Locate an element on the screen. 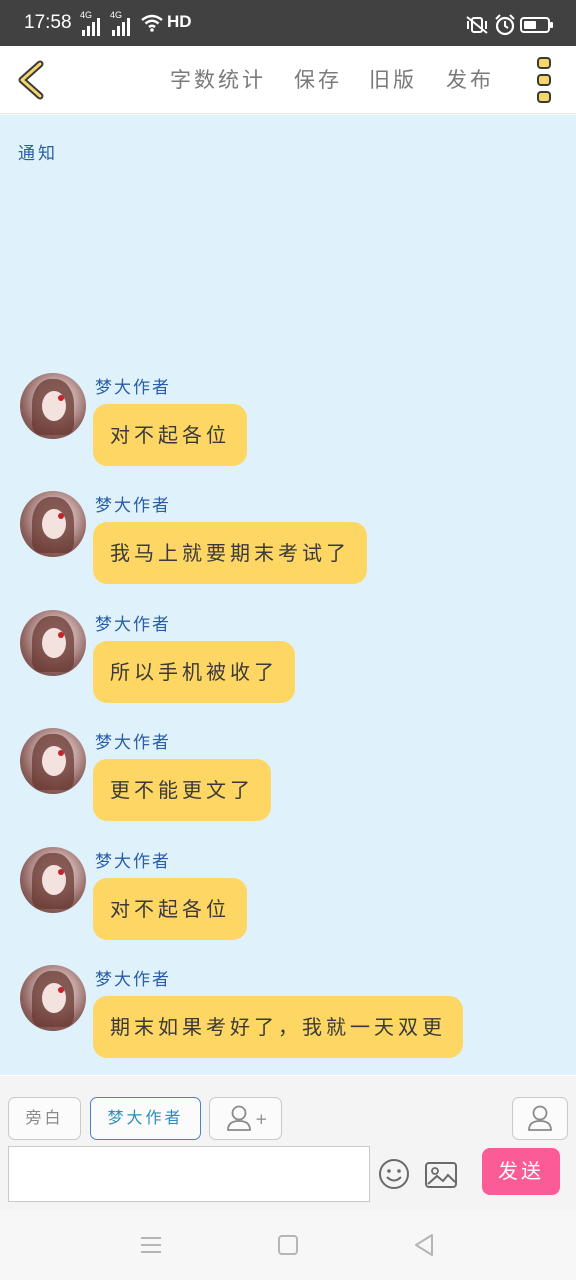 This screenshot has height=1280, width=576. chat-message: 梦大作者 我马上就要期末考试了 is located at coordinates (288, 546).